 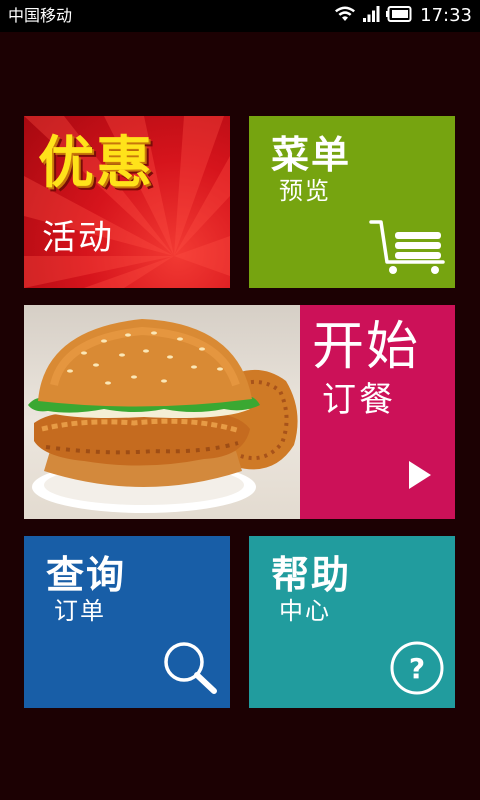 I want to click on signal-icon, so click(x=371, y=16).